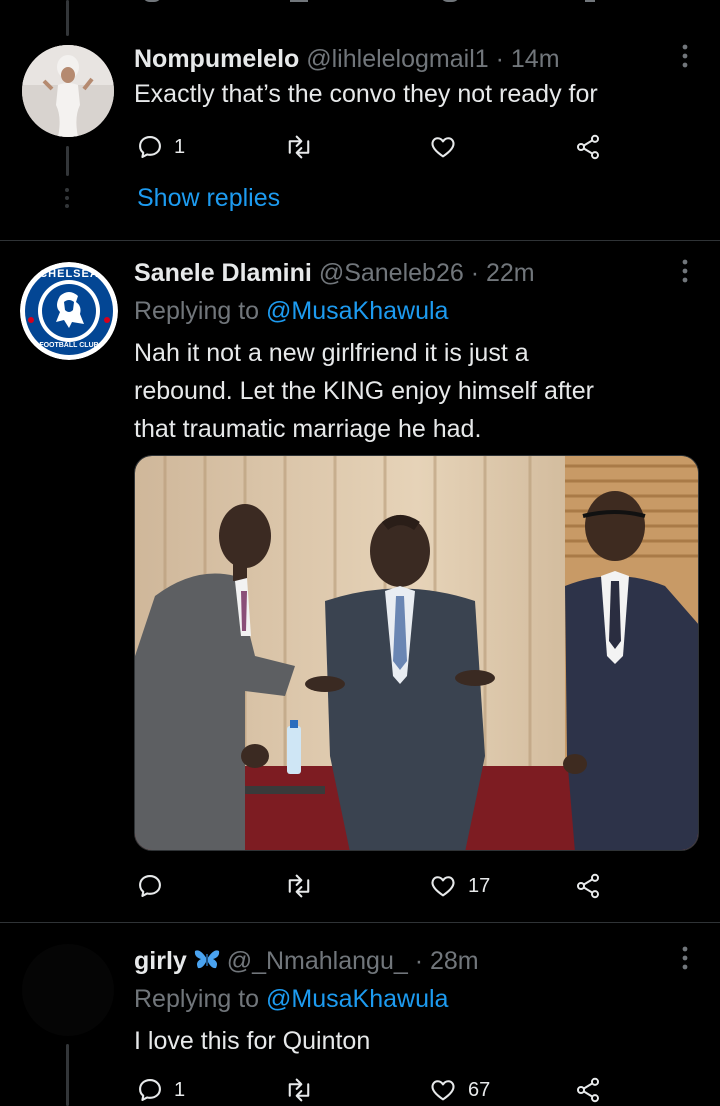  What do you see at coordinates (454, 961) in the screenshot?
I see `timestamp: 28m` at bounding box center [454, 961].